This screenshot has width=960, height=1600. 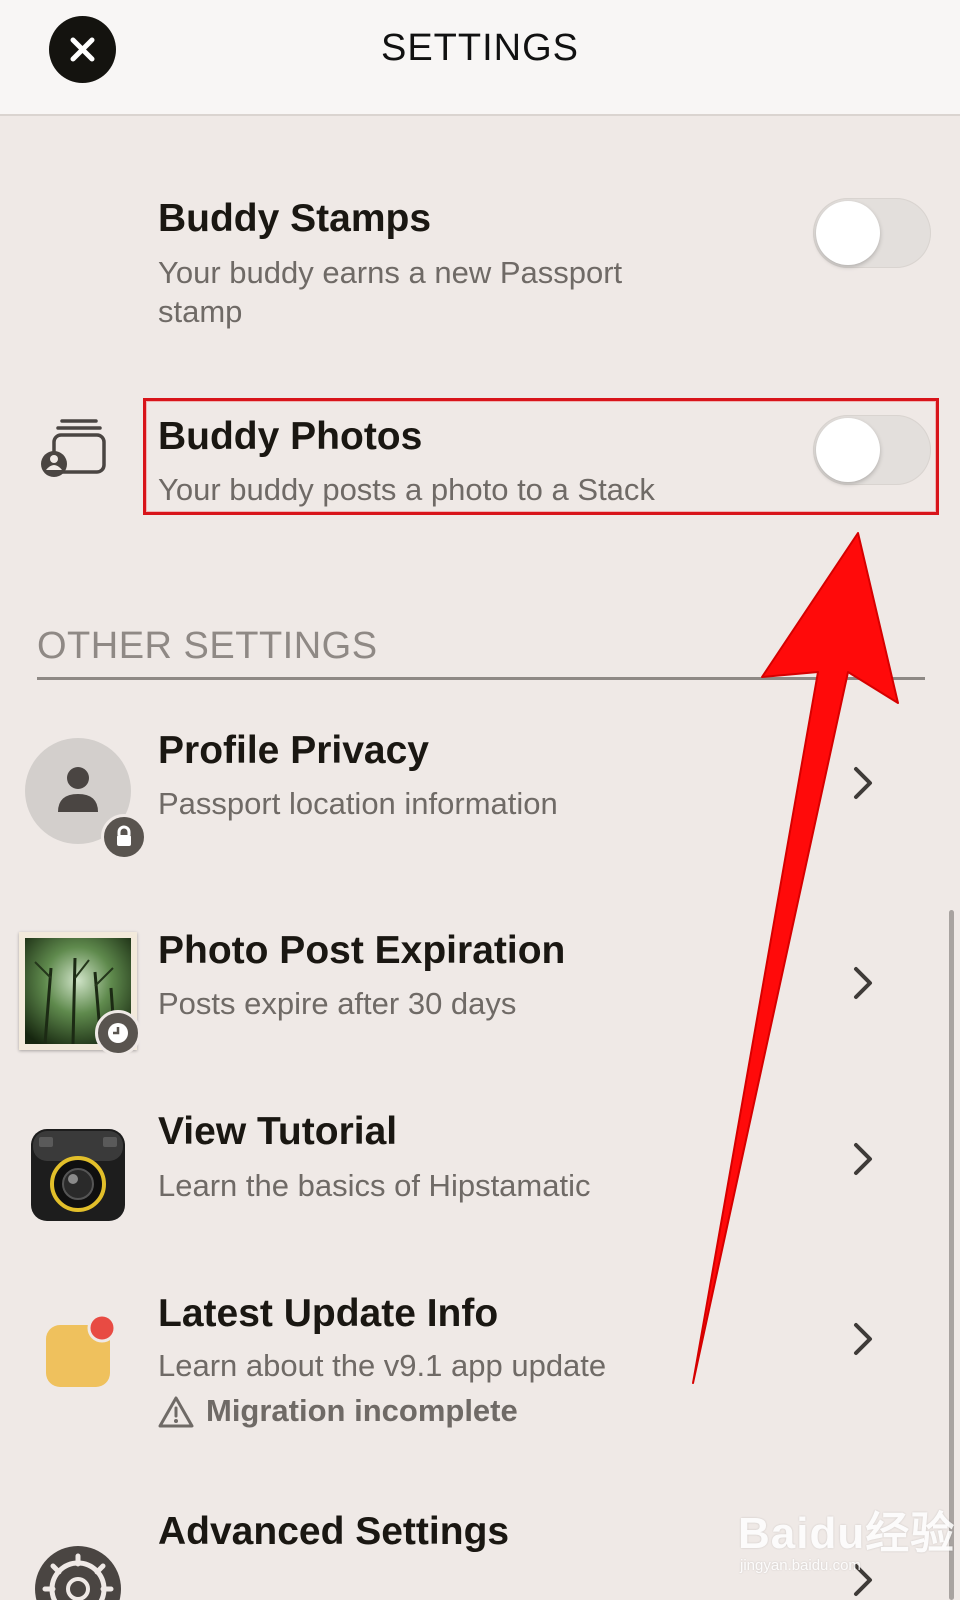 What do you see at coordinates (800, 1565) in the screenshot?
I see `watermark-url: jingyan.baidu.com` at bounding box center [800, 1565].